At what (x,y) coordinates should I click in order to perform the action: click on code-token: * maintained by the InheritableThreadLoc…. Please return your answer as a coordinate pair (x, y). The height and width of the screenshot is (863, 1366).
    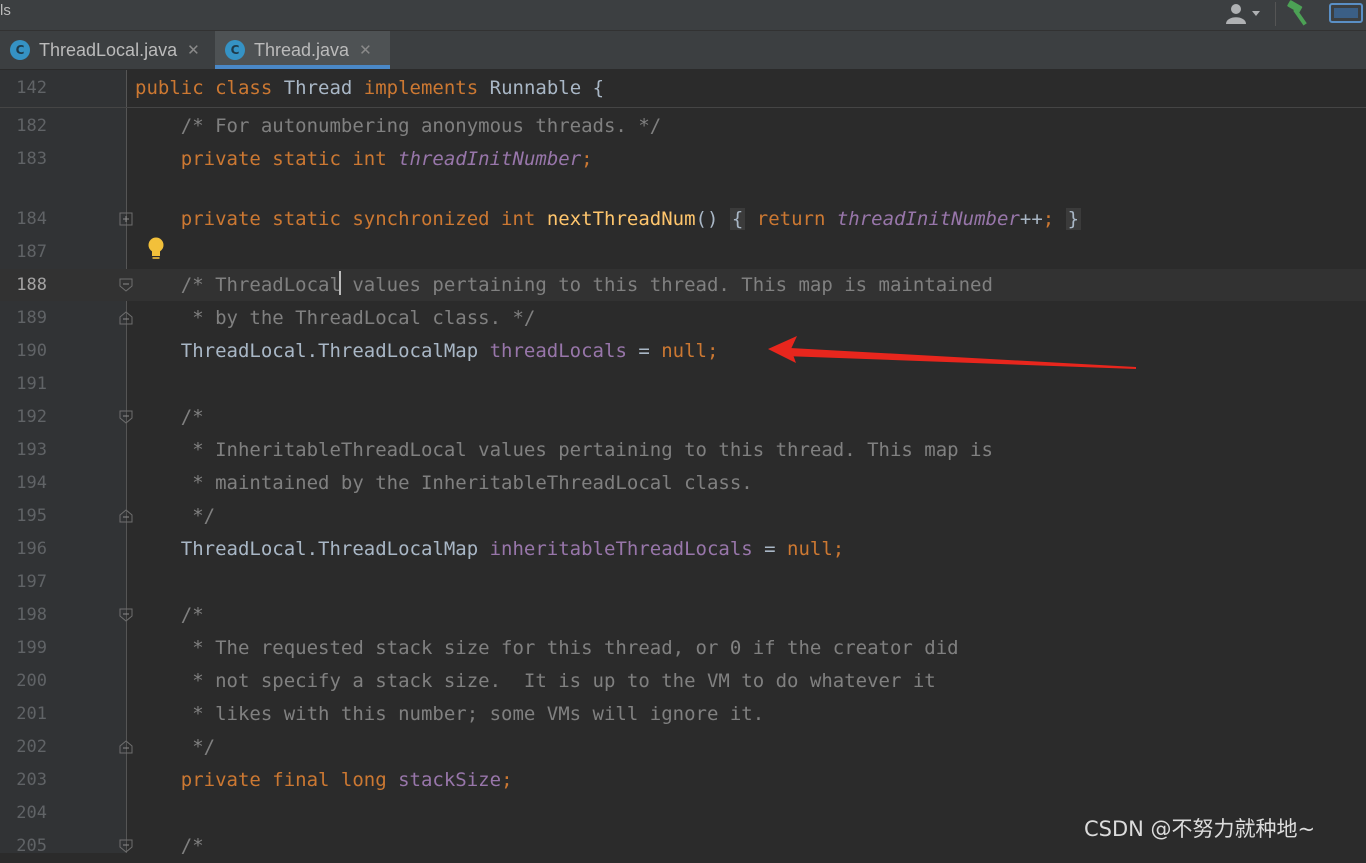
    Looking at the image, I should click on (444, 483).